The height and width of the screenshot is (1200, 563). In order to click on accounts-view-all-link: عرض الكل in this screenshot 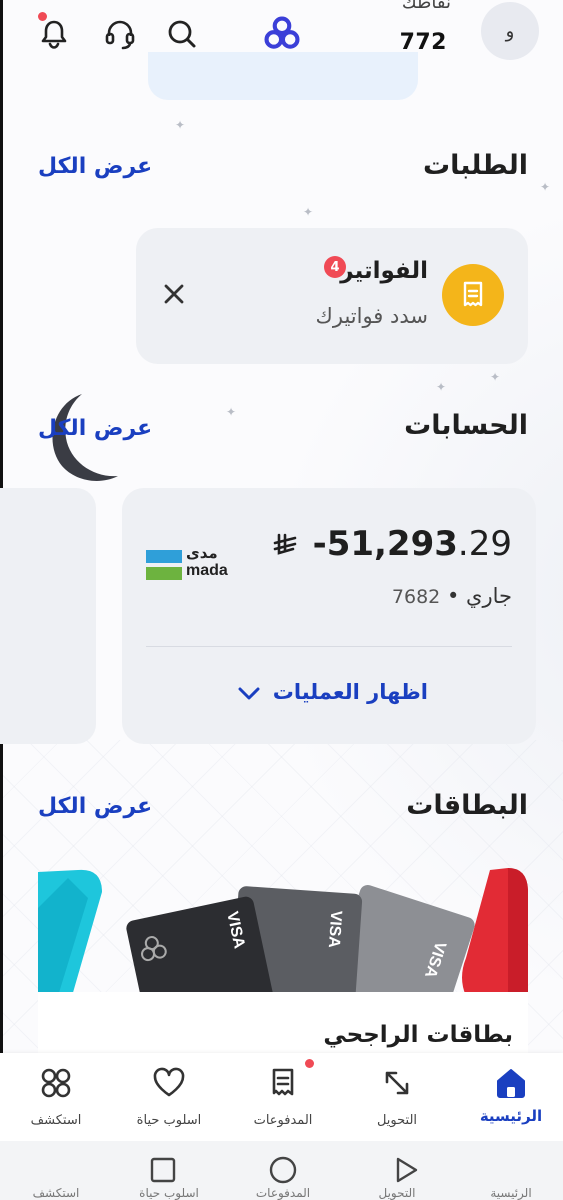, I will do `click(95, 428)`.